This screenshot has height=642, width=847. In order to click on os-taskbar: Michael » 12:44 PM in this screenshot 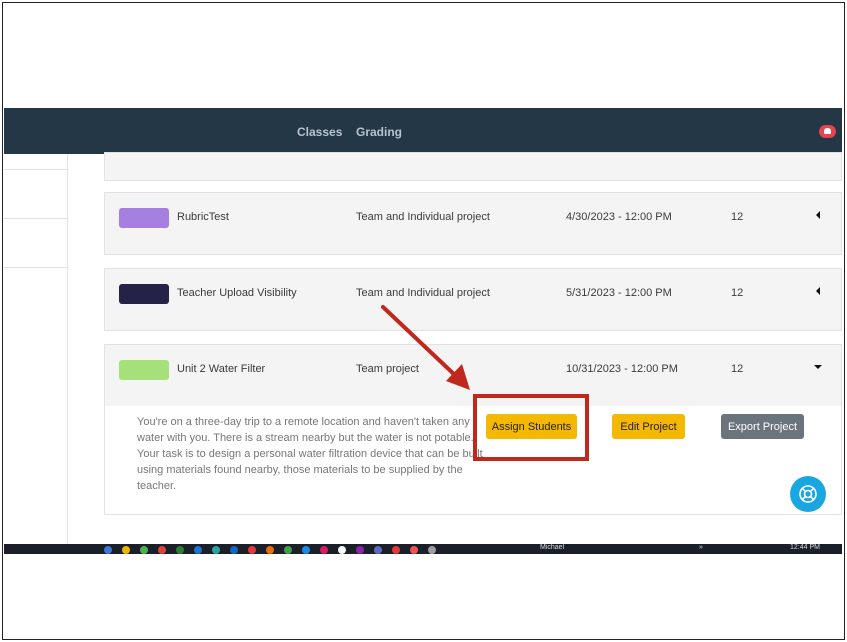, I will do `click(423, 549)`.